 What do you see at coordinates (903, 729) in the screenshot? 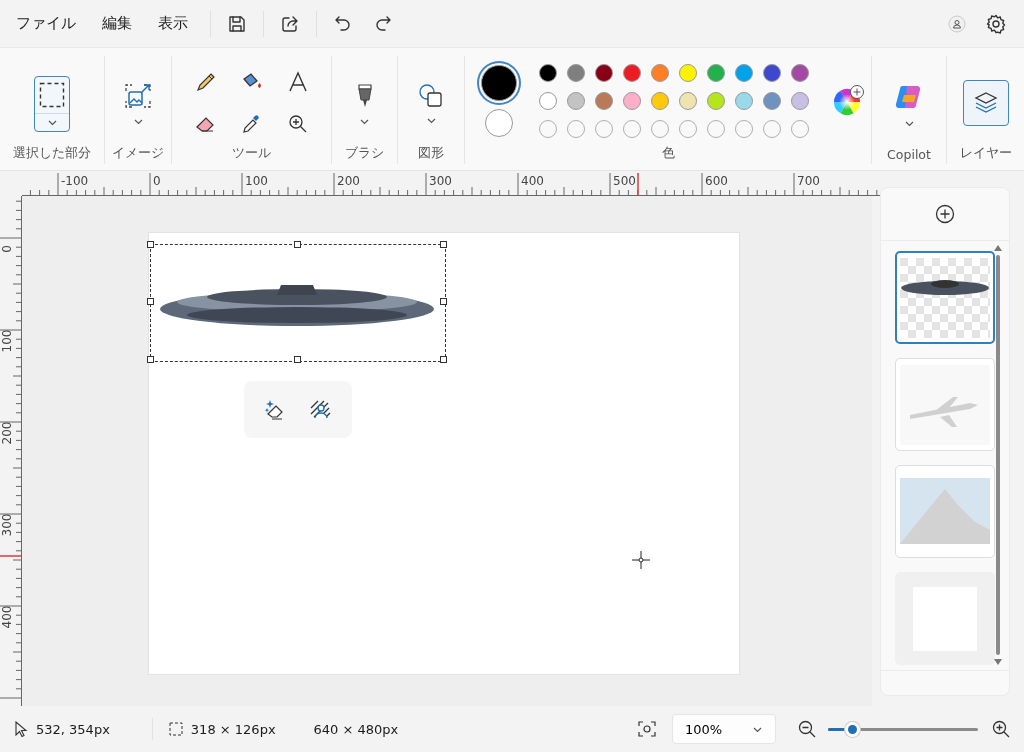
I see `zoom-slider` at bounding box center [903, 729].